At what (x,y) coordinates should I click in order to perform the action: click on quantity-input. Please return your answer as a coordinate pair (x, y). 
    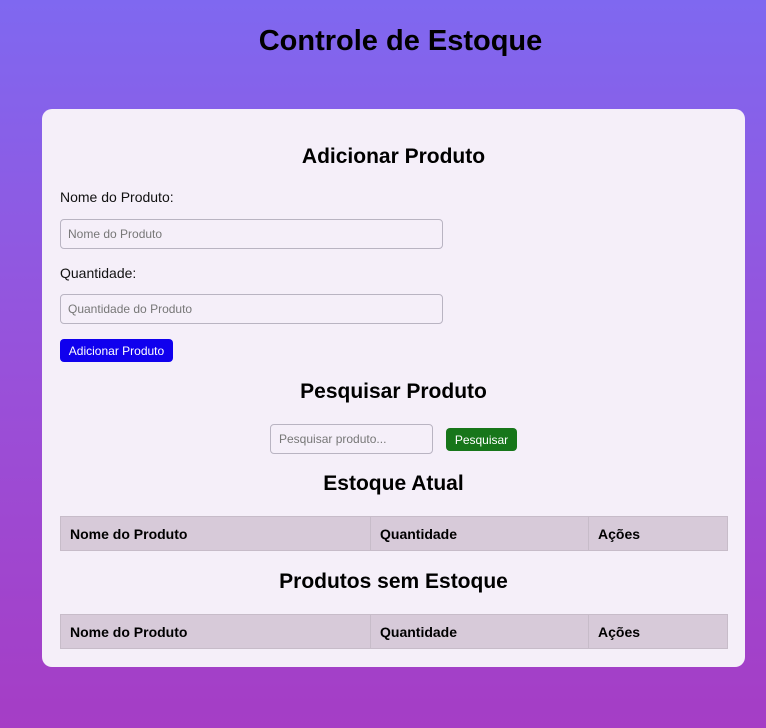
    Looking at the image, I should click on (251, 309).